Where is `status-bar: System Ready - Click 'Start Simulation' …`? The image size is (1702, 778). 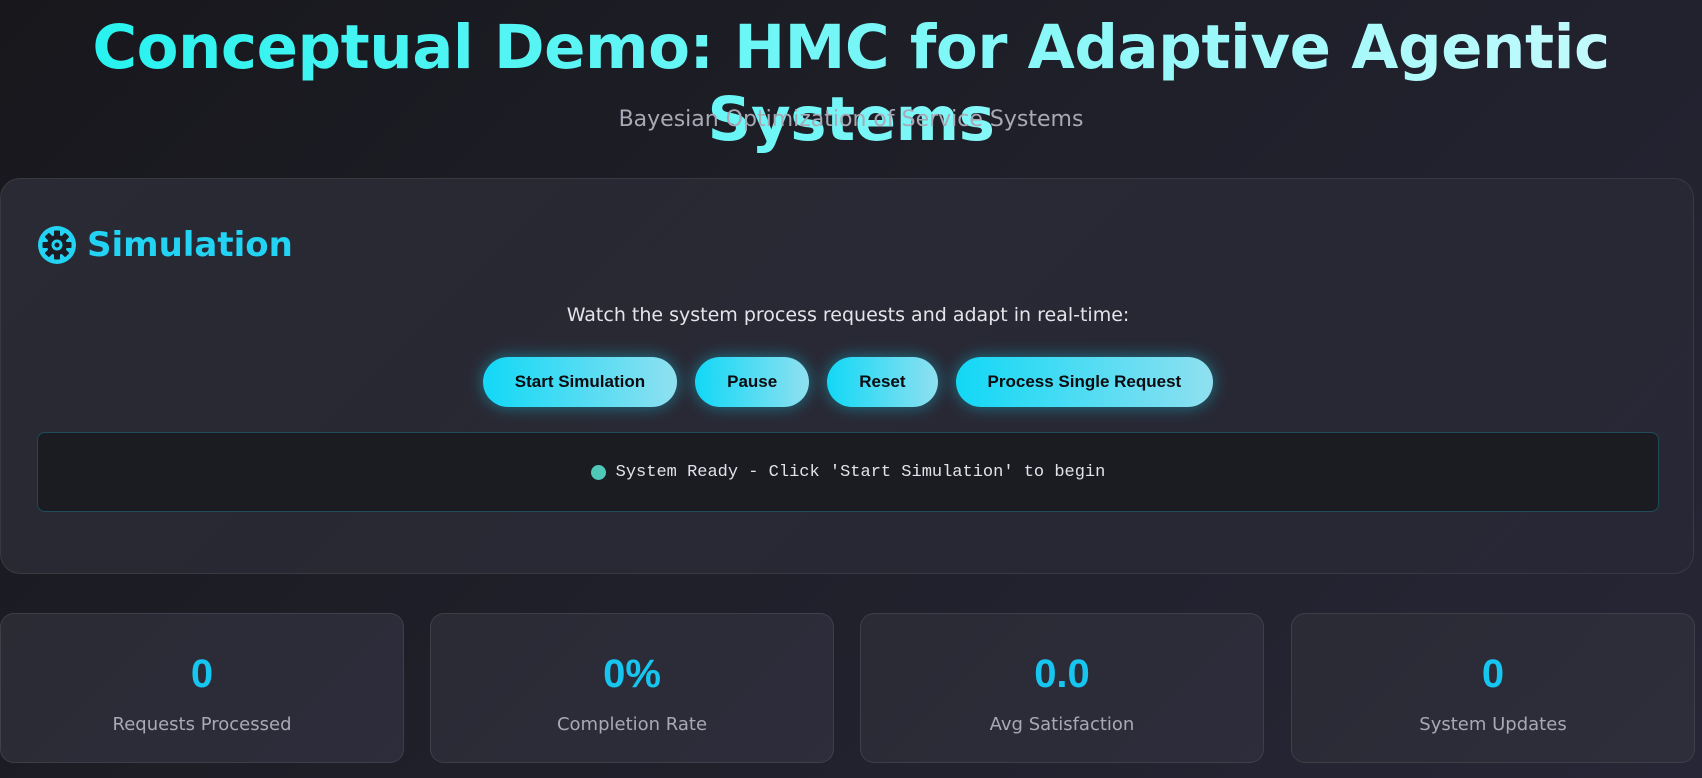
status-bar: System Ready - Click 'Start Simulation' … is located at coordinates (848, 472).